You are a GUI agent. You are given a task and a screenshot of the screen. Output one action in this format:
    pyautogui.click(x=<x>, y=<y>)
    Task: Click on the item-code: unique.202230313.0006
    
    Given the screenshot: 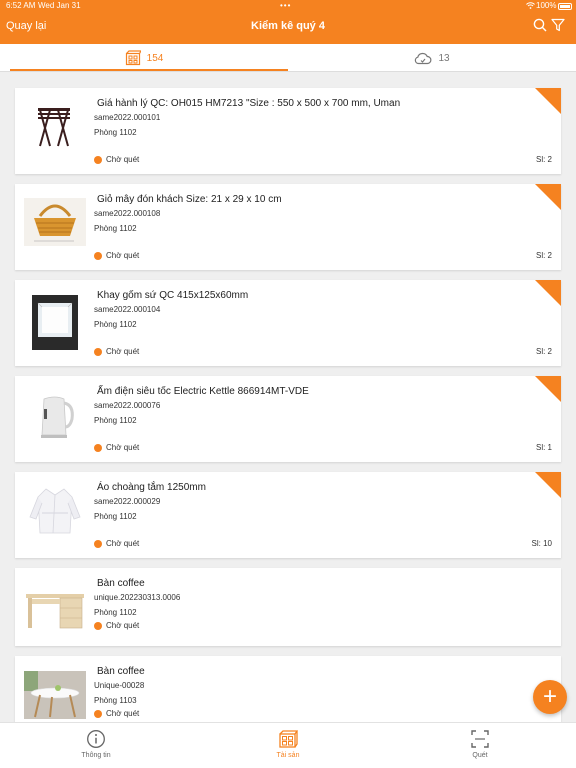 What is the action you would take?
    pyautogui.click(x=137, y=597)
    